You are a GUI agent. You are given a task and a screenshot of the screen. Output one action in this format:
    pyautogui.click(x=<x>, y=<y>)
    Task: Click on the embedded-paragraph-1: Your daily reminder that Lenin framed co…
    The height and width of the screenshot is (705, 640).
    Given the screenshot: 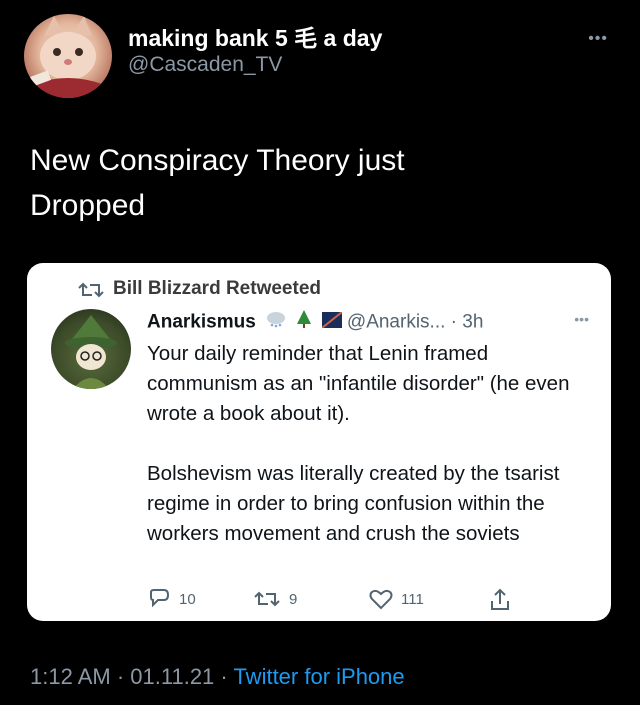 What is the action you would take?
    pyautogui.click(x=358, y=383)
    